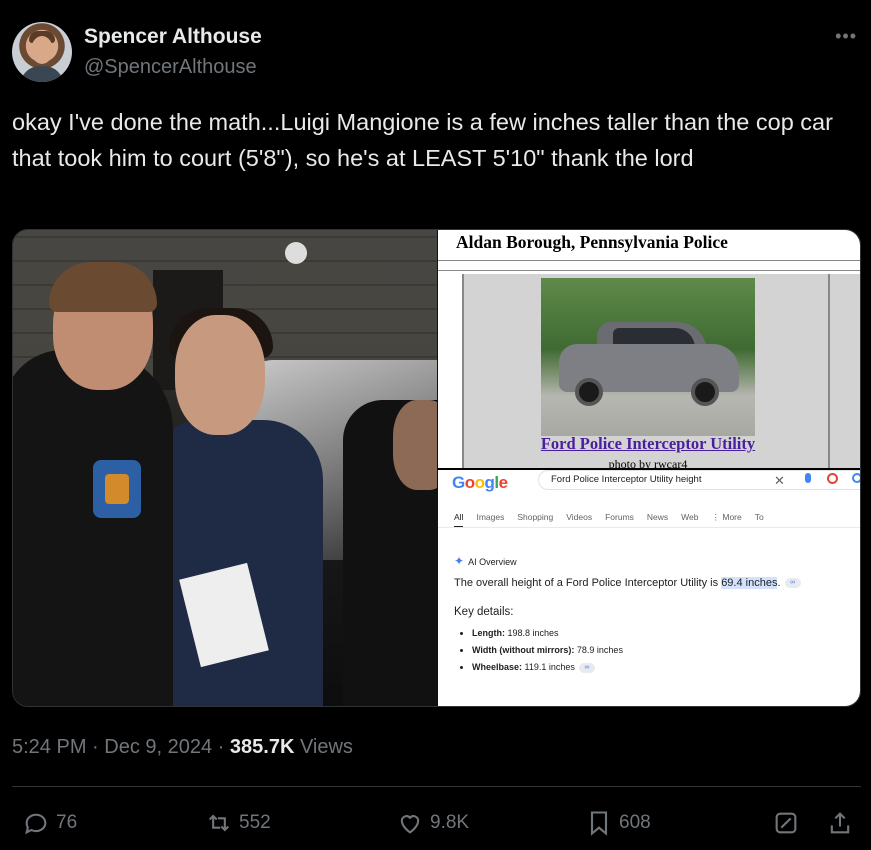  Describe the element at coordinates (786, 823) in the screenshot. I see `grok-icon` at that location.